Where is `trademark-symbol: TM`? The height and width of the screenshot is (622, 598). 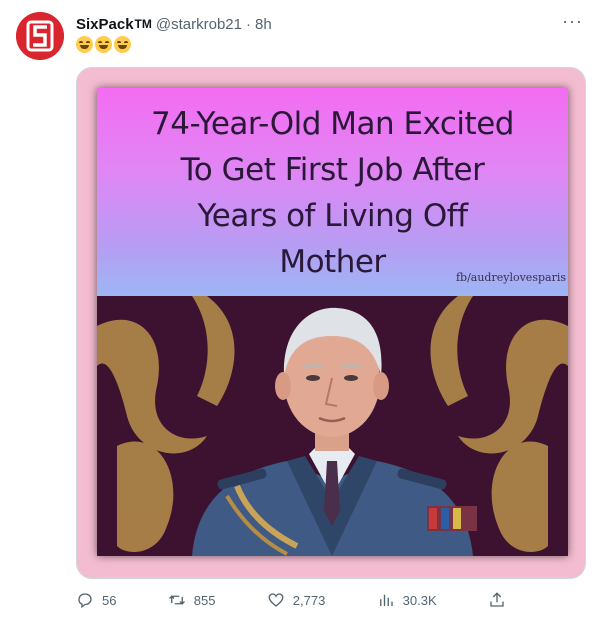 trademark-symbol: TM is located at coordinates (143, 24).